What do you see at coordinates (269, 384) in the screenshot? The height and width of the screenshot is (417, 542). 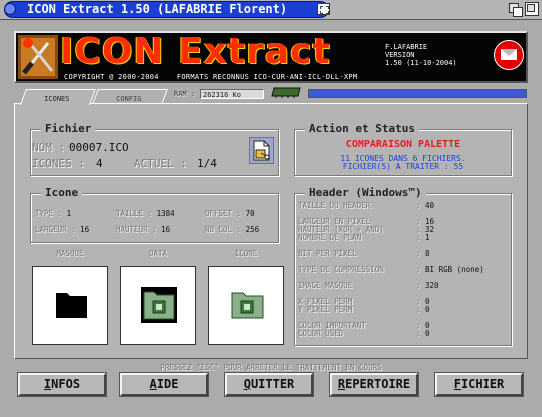 I see `quitter-button: QUITTER` at bounding box center [269, 384].